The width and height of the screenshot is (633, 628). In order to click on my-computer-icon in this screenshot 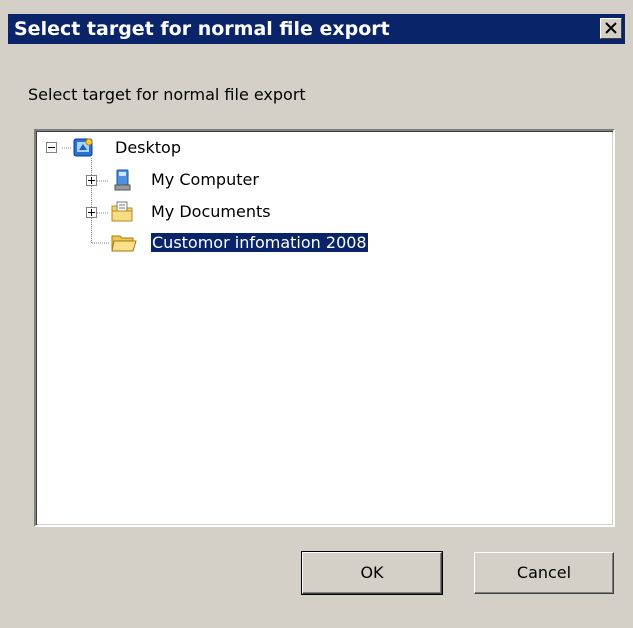, I will do `click(122, 180)`.